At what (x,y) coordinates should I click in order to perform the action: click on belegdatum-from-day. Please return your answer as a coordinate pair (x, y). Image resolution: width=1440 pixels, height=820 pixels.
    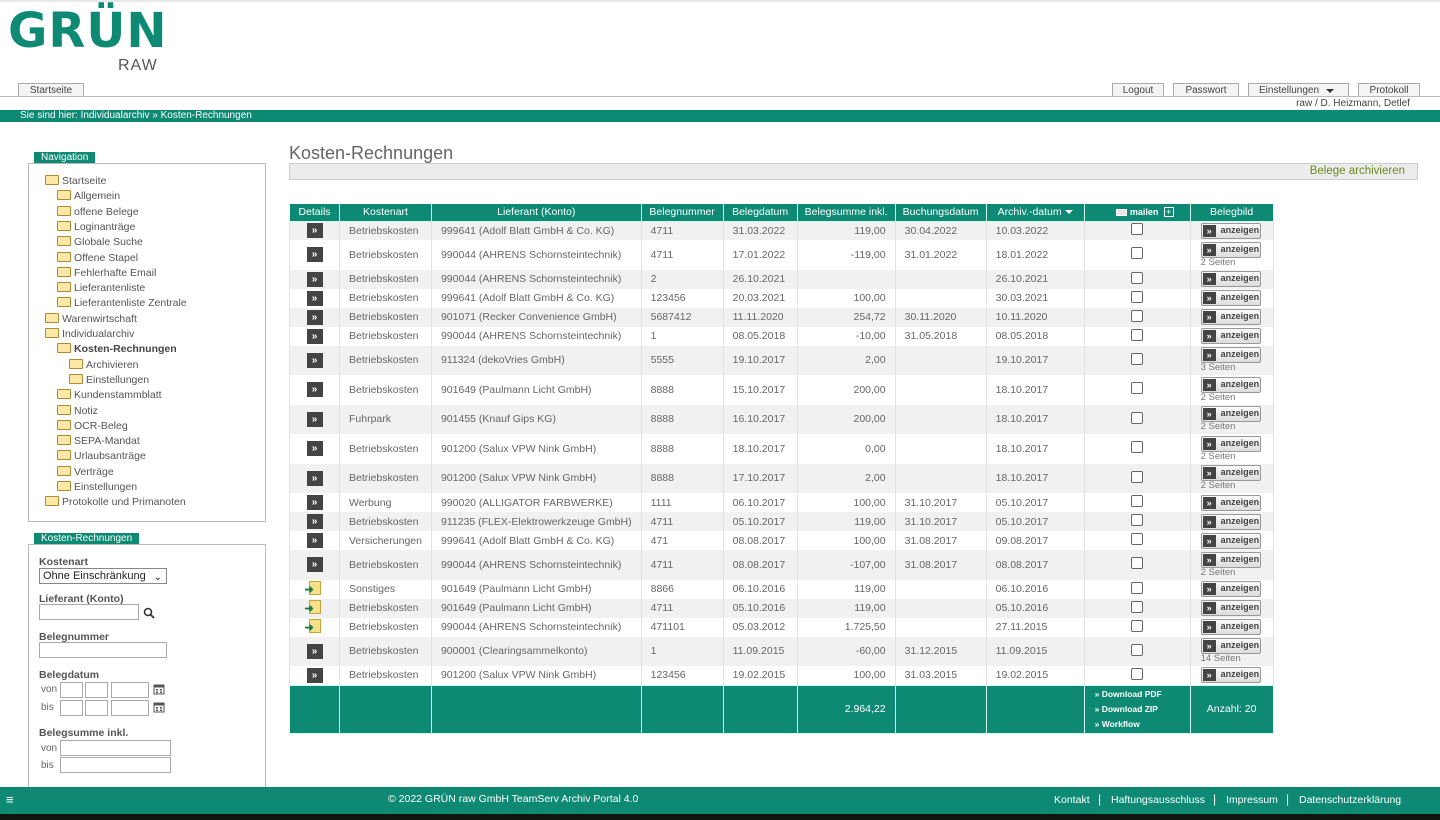
    Looking at the image, I should click on (71, 690).